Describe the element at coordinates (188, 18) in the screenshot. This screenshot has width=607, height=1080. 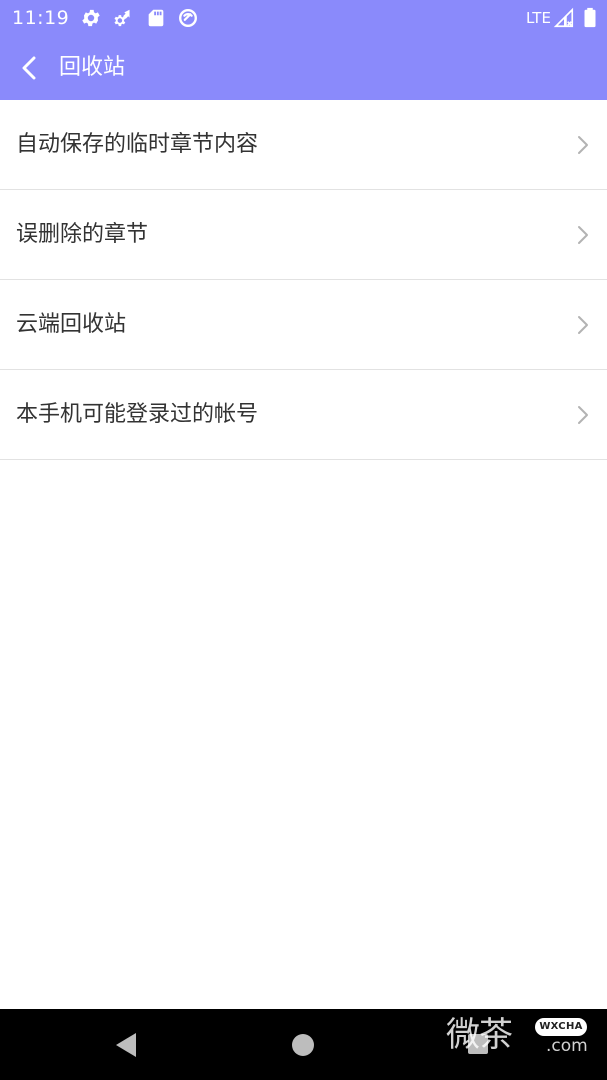
I see `do-not-disturb-icon` at that location.